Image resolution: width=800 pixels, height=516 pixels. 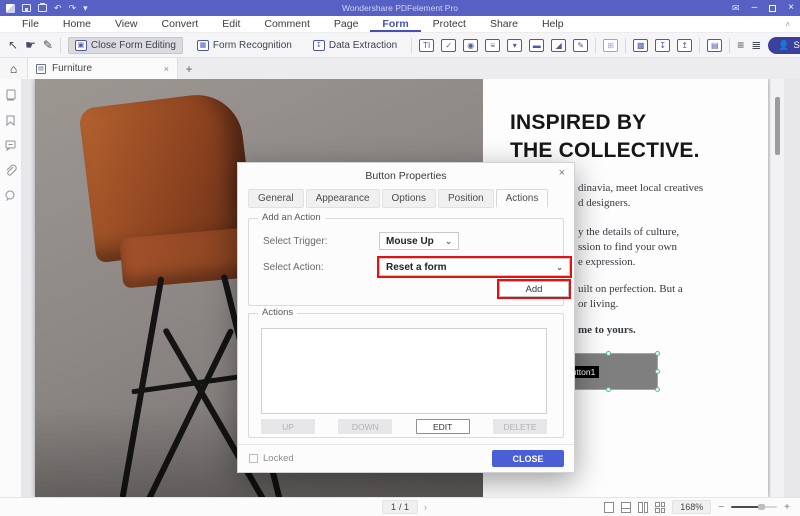 I want to click on push-button-field-icon: ▬, so click(x=537, y=45).